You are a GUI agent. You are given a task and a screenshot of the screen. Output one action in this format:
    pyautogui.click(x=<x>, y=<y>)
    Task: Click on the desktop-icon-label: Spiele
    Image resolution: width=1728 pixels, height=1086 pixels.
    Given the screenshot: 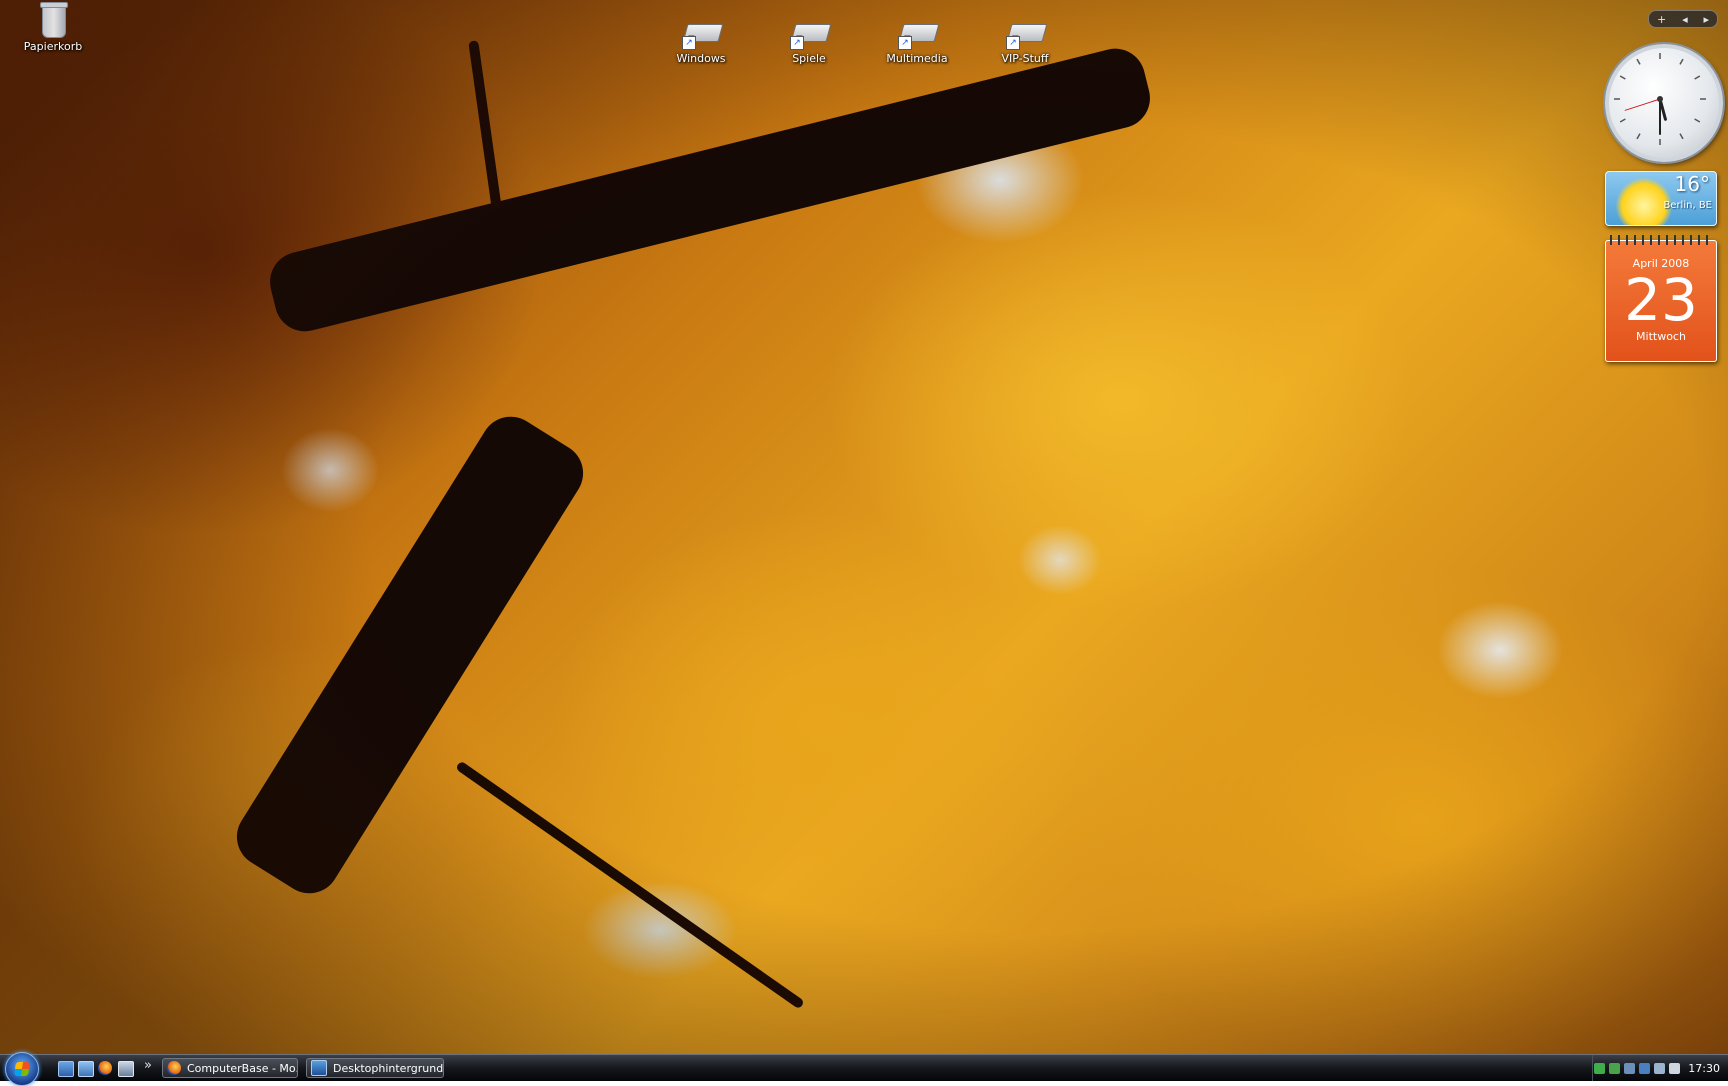 What is the action you would take?
    pyautogui.click(x=809, y=58)
    